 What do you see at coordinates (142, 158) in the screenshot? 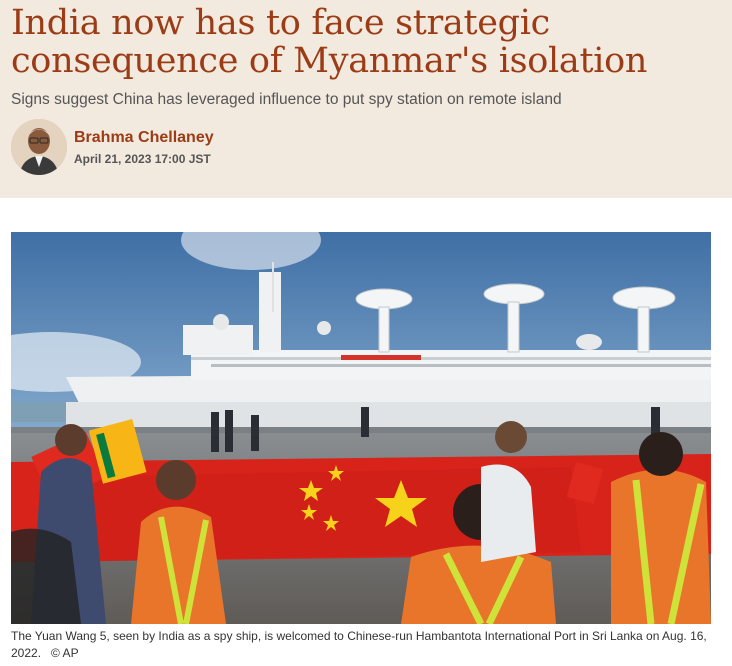
I see `publish-date: April 21, 2023 17:00 JST` at bounding box center [142, 158].